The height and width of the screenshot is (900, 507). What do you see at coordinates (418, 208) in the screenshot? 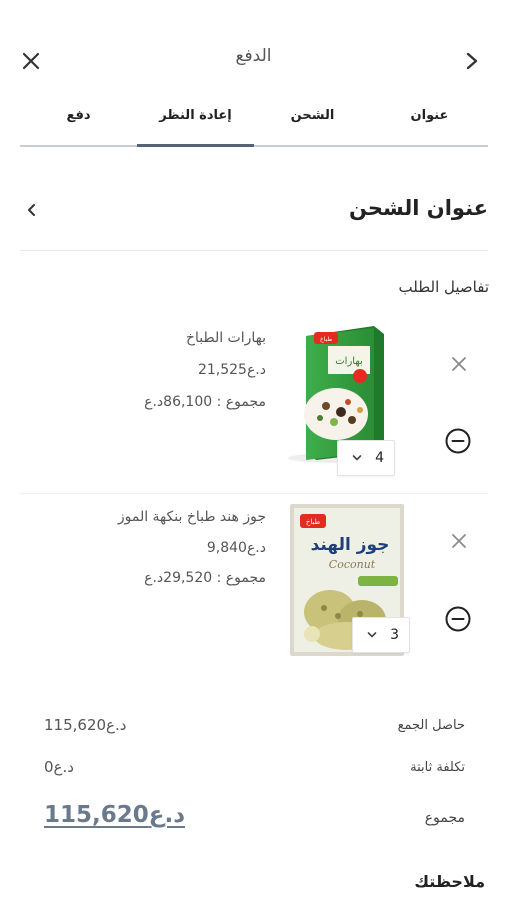
I see `shipping-address-title: عنوان الشحن` at bounding box center [418, 208].